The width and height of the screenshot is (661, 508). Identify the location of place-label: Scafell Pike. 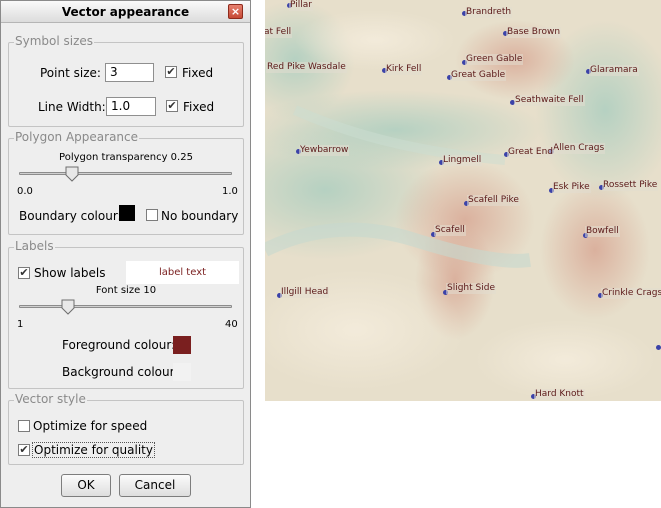
(493, 200).